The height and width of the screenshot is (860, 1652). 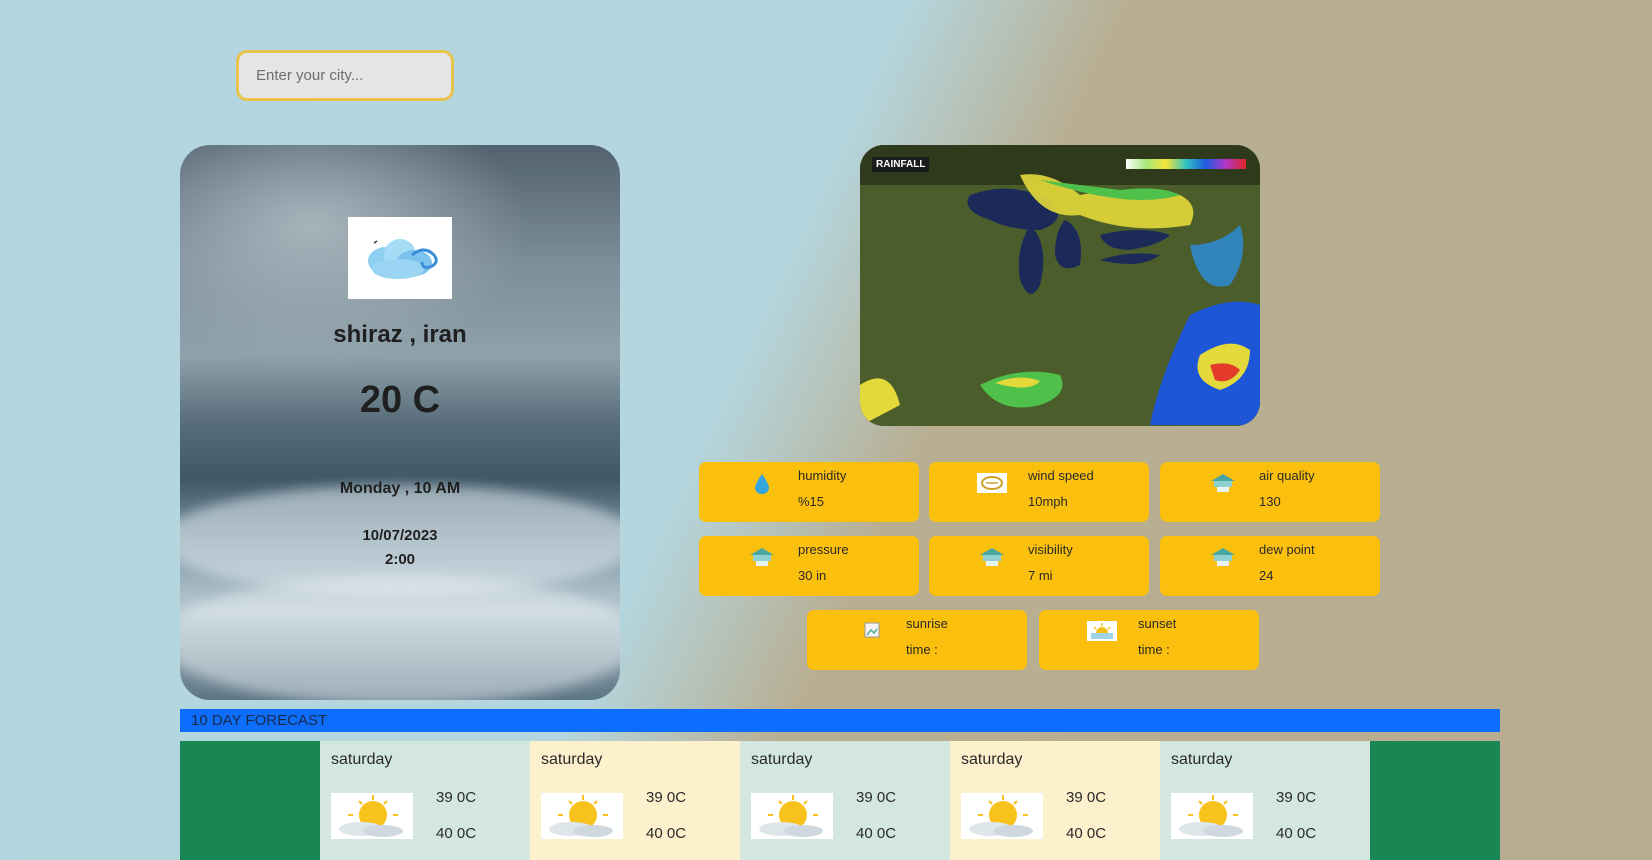 What do you see at coordinates (1186, 164) in the screenshot?
I see `rainfall-legend` at bounding box center [1186, 164].